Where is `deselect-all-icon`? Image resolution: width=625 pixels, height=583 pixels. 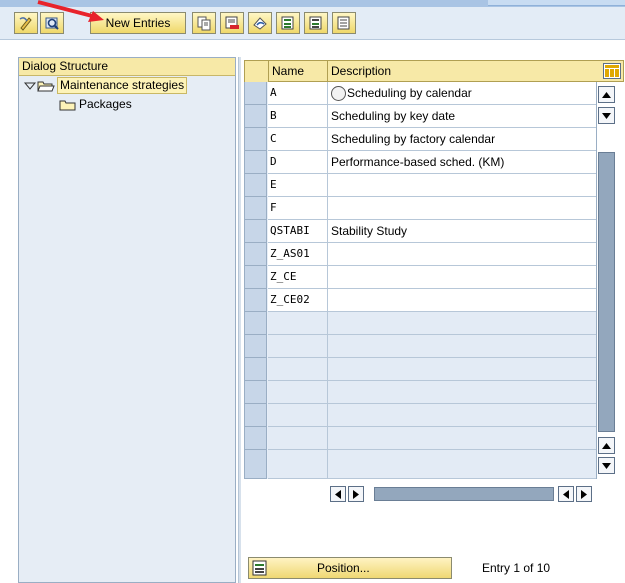 deselect-all-icon is located at coordinates (344, 23).